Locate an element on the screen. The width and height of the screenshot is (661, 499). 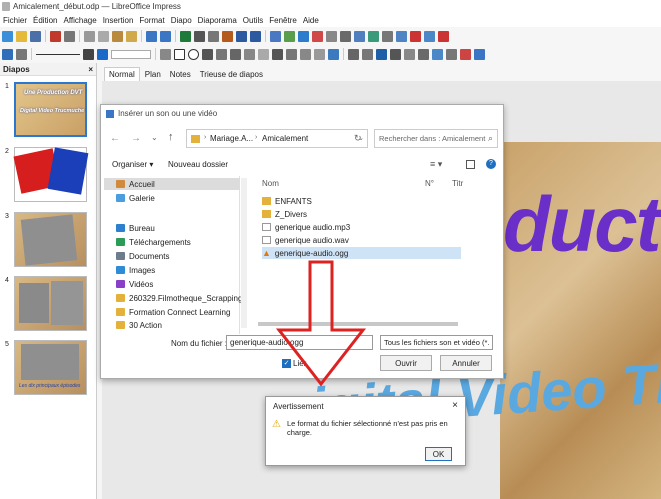
ok-label: OK is located at coordinates (438, 454).